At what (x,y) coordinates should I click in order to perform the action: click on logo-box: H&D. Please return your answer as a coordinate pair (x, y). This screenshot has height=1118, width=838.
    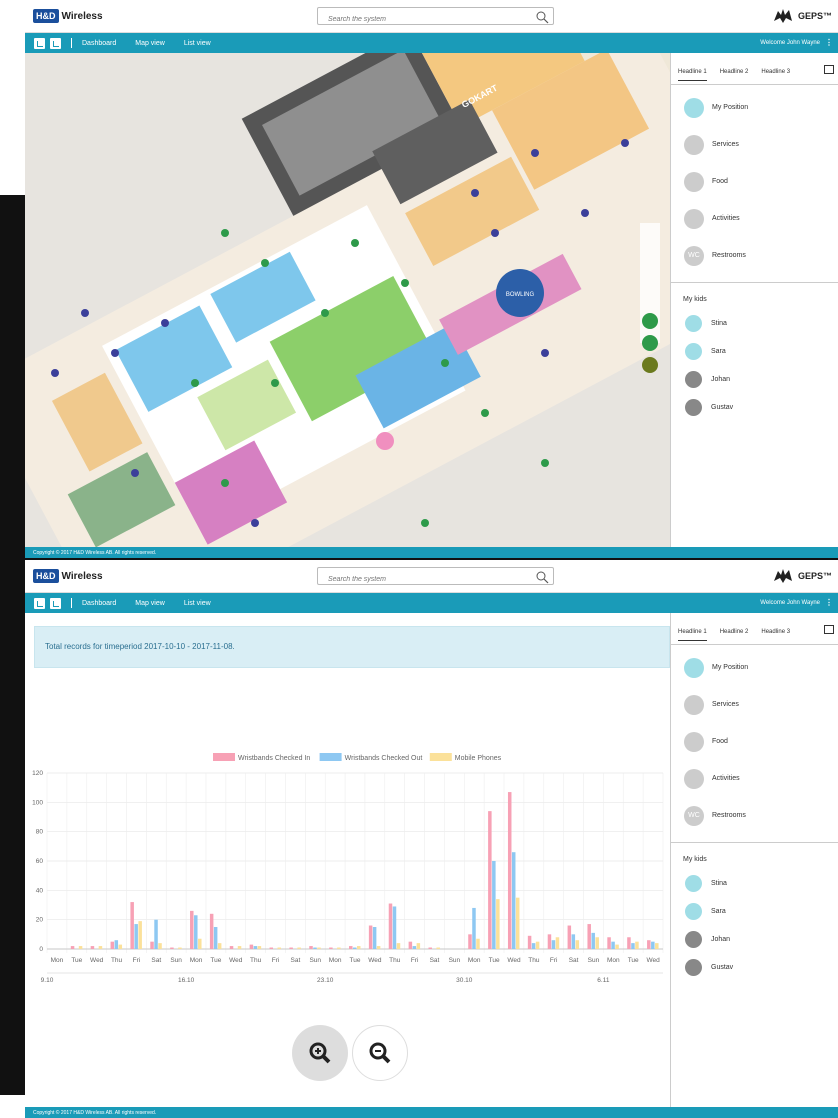
    Looking at the image, I should click on (46, 576).